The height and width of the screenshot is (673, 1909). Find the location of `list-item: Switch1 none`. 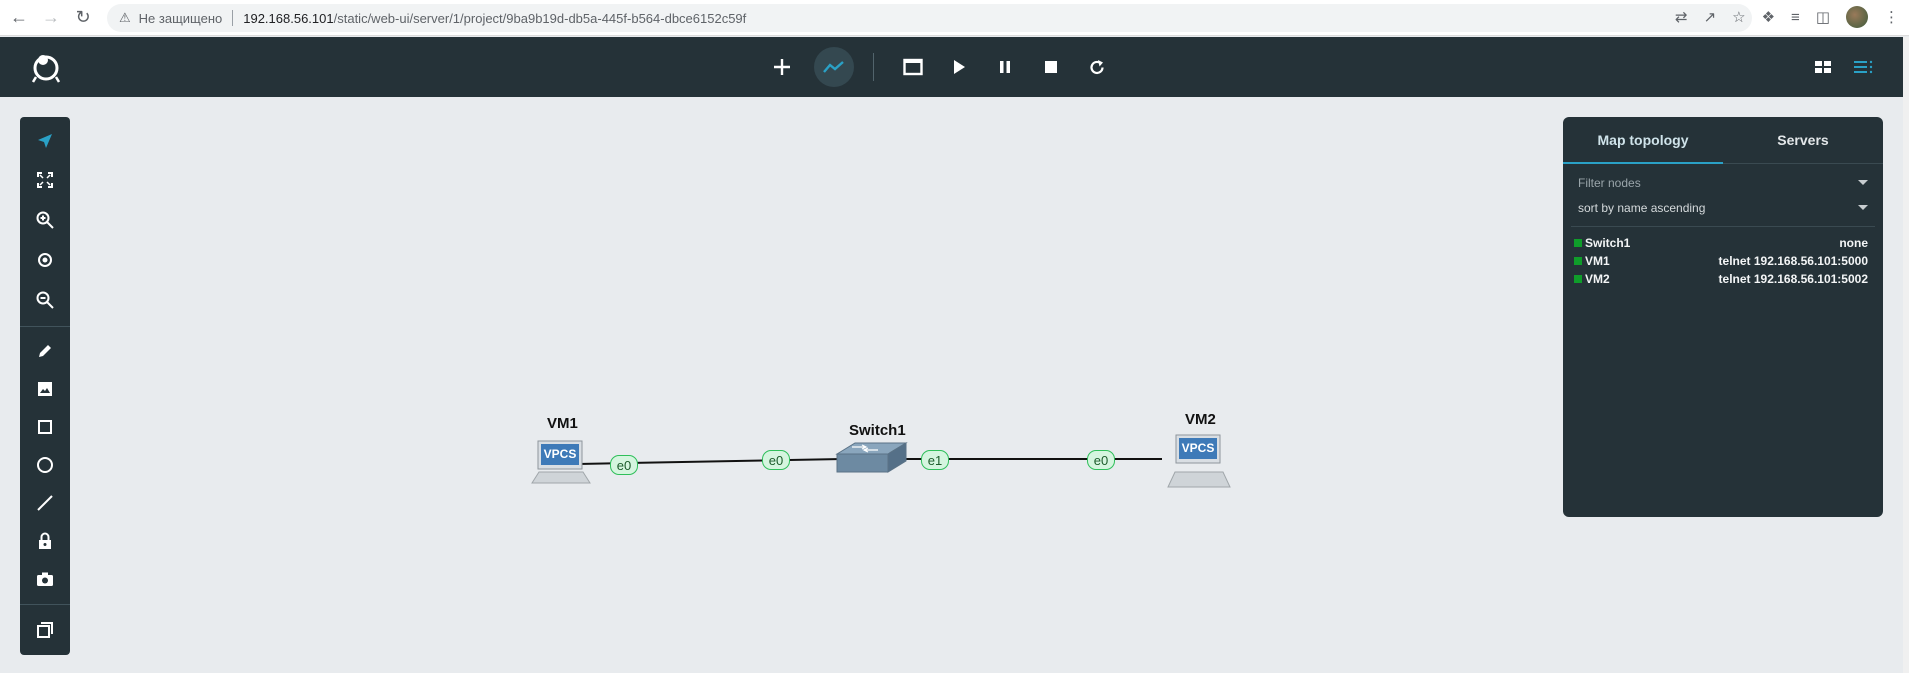

list-item: Switch1 none is located at coordinates (1721, 243).